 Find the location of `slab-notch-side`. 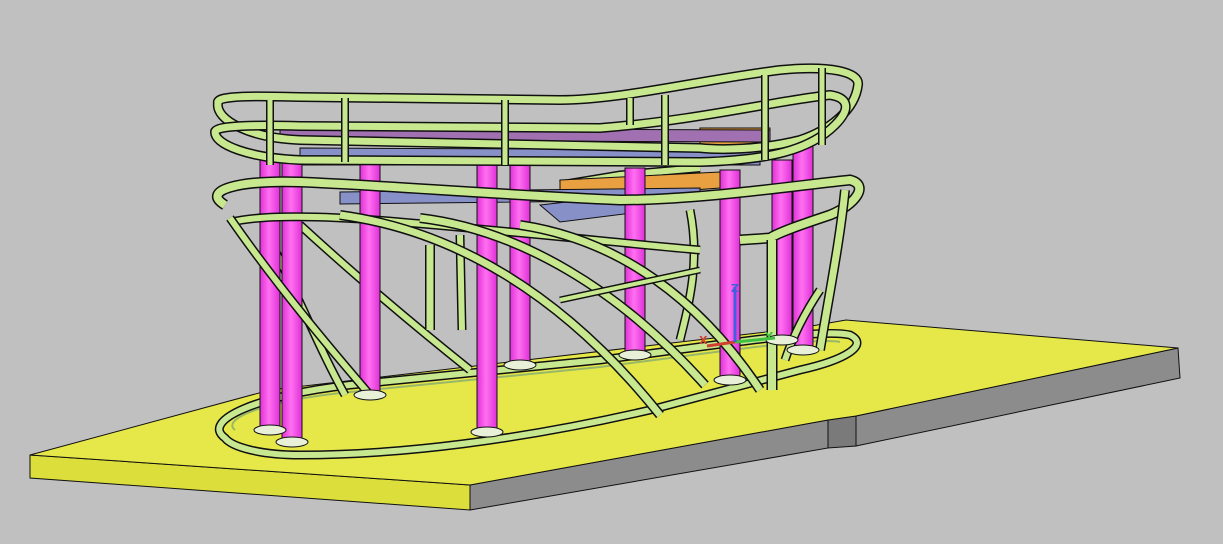

slab-notch-side is located at coordinates (842, 432).